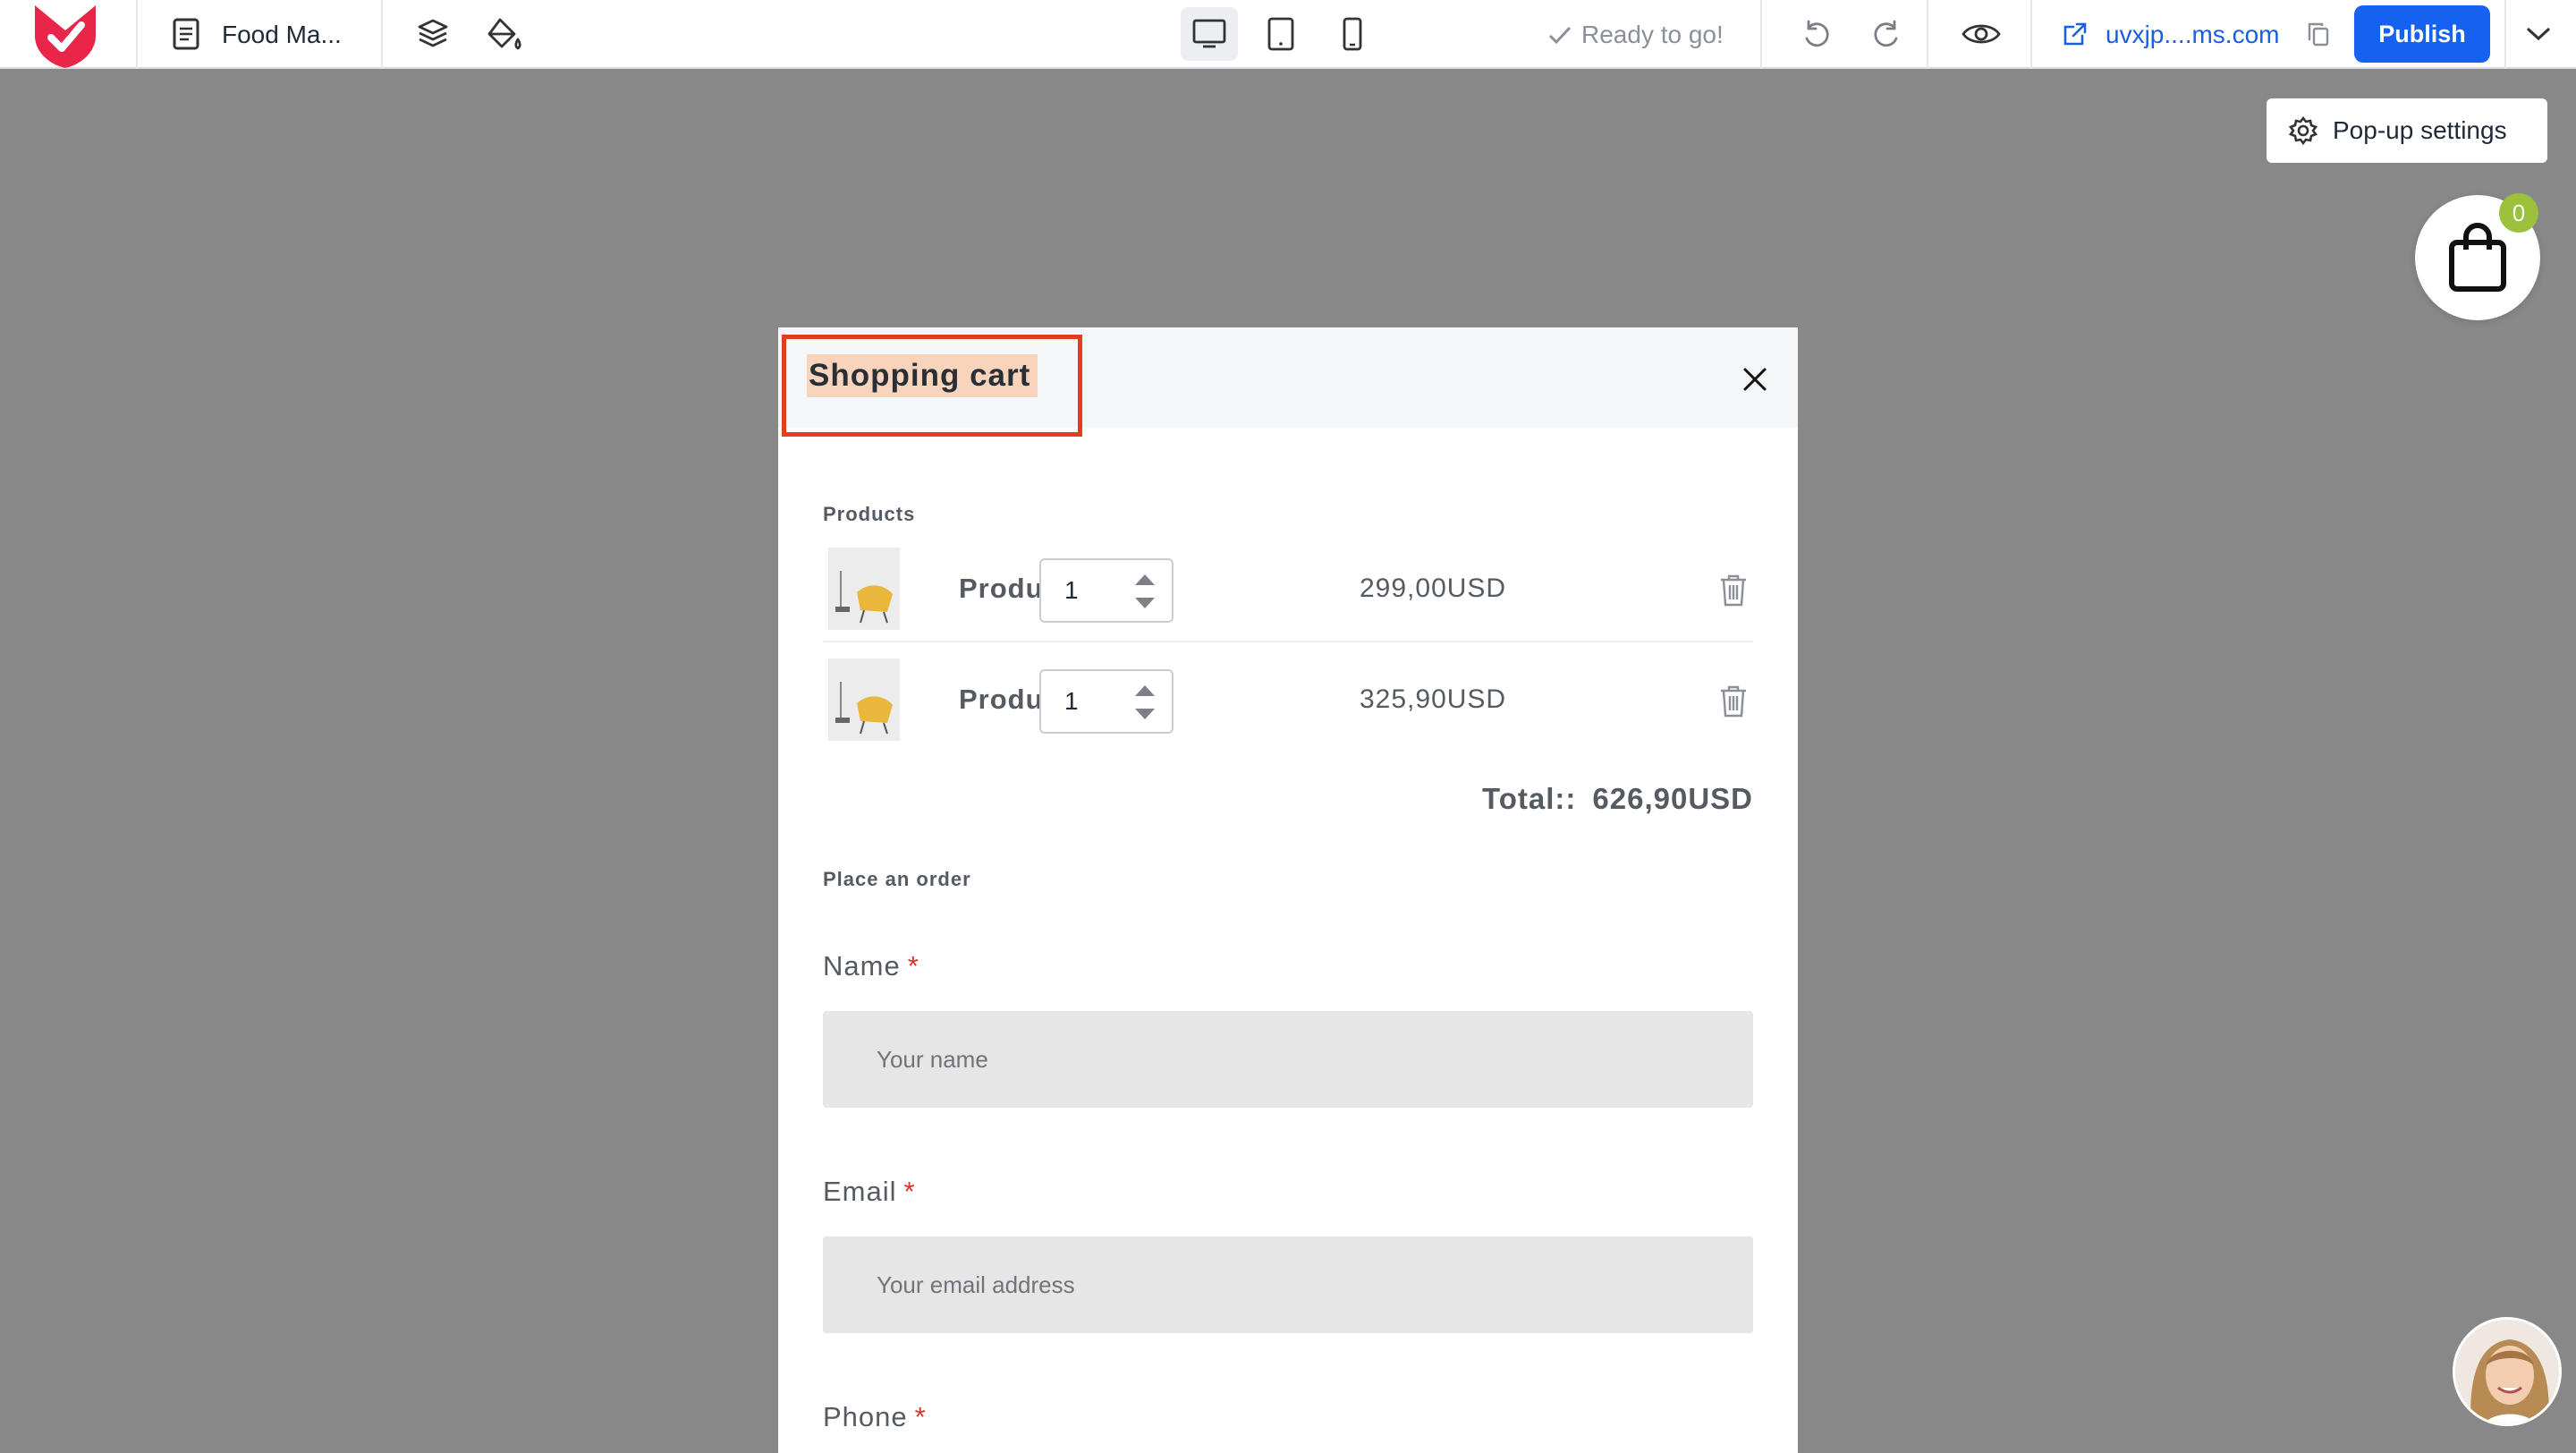 Image resolution: width=2576 pixels, height=1453 pixels. Describe the element at coordinates (1887, 34) in the screenshot. I see `redo-icon` at that location.